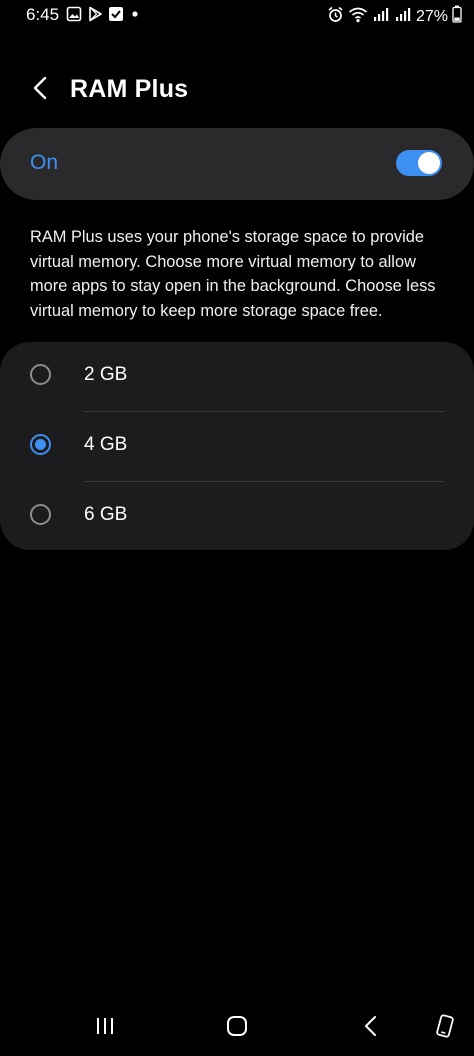  I want to click on option-label: 6 GB, so click(106, 514).